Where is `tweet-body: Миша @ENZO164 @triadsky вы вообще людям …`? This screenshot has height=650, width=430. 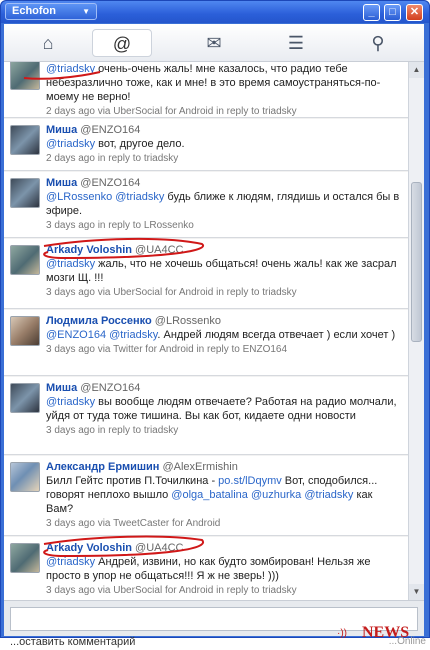 tweet-body: Миша @ENZO164 @triadsky вы вообще людям … is located at coordinates (224, 409).